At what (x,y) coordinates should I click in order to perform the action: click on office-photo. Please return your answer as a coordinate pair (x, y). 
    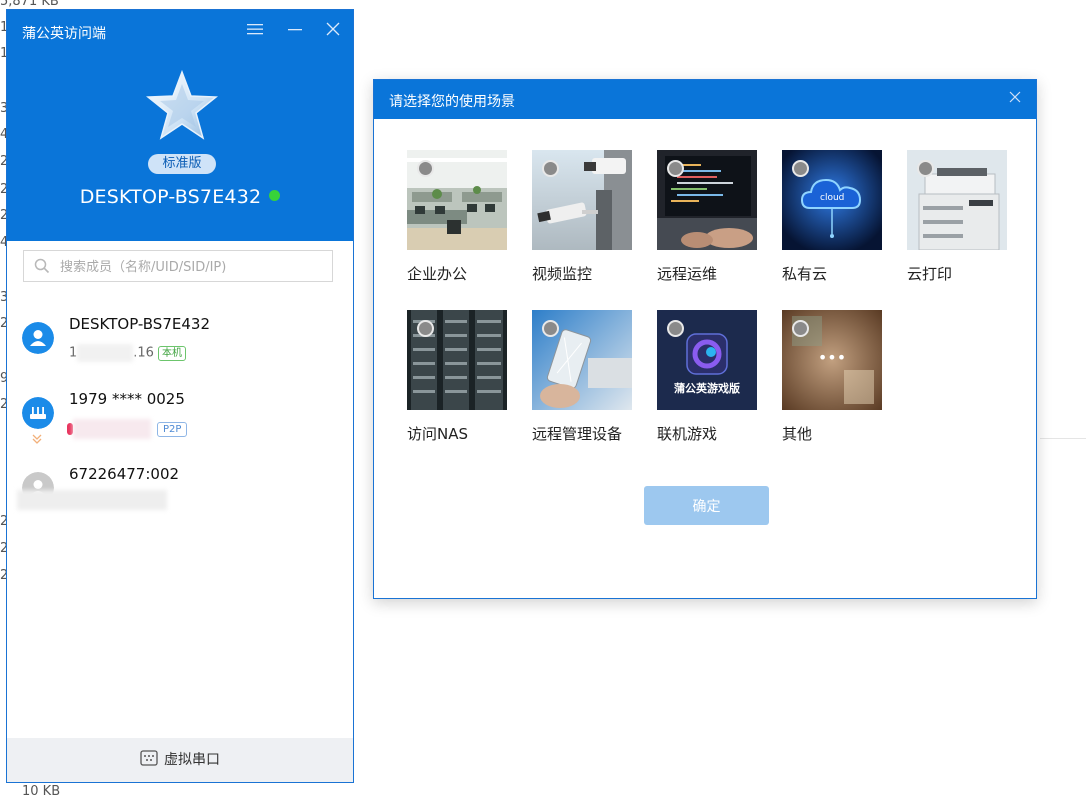
    Looking at the image, I should click on (457, 200).